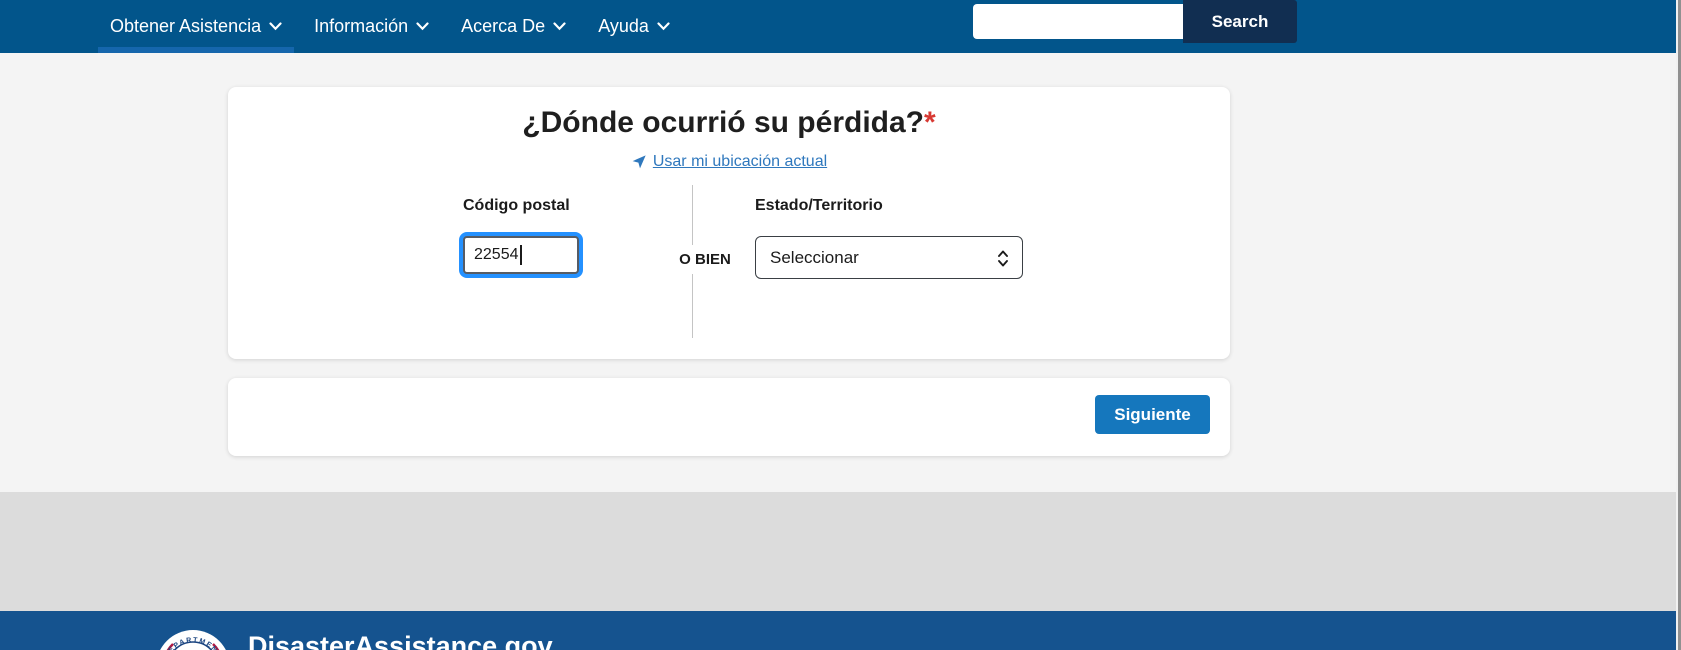 This screenshot has width=1681, height=650. What do you see at coordinates (193, 640) in the screenshot?
I see `dhs-seal-logo: DEPARTMENT` at bounding box center [193, 640].